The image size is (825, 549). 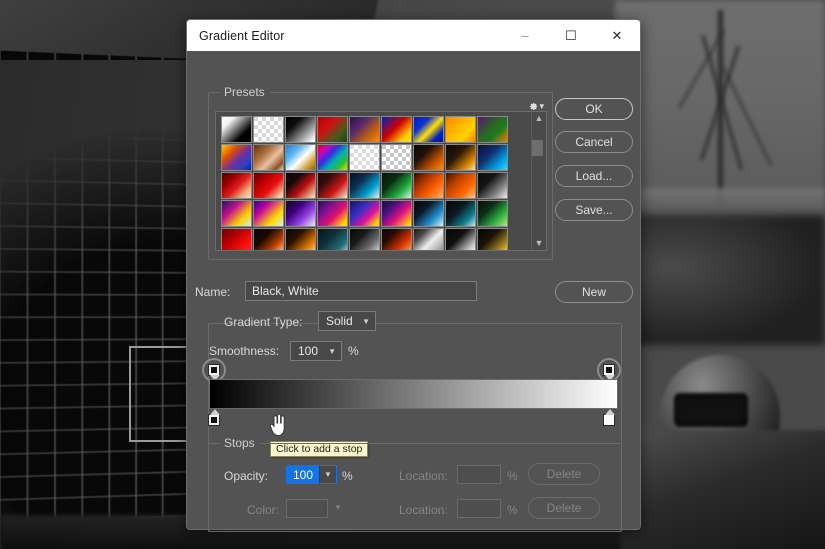 What do you see at coordinates (538, 181) in the screenshot?
I see `presets-scrollbar: ▲ ▼` at bounding box center [538, 181].